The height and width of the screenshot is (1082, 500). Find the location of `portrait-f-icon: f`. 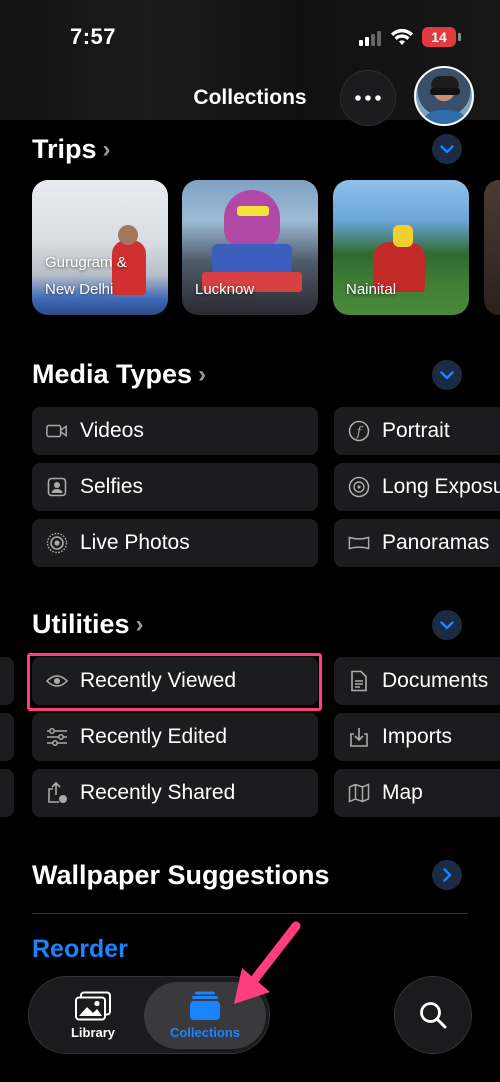

portrait-f-icon: f is located at coordinates (359, 431).